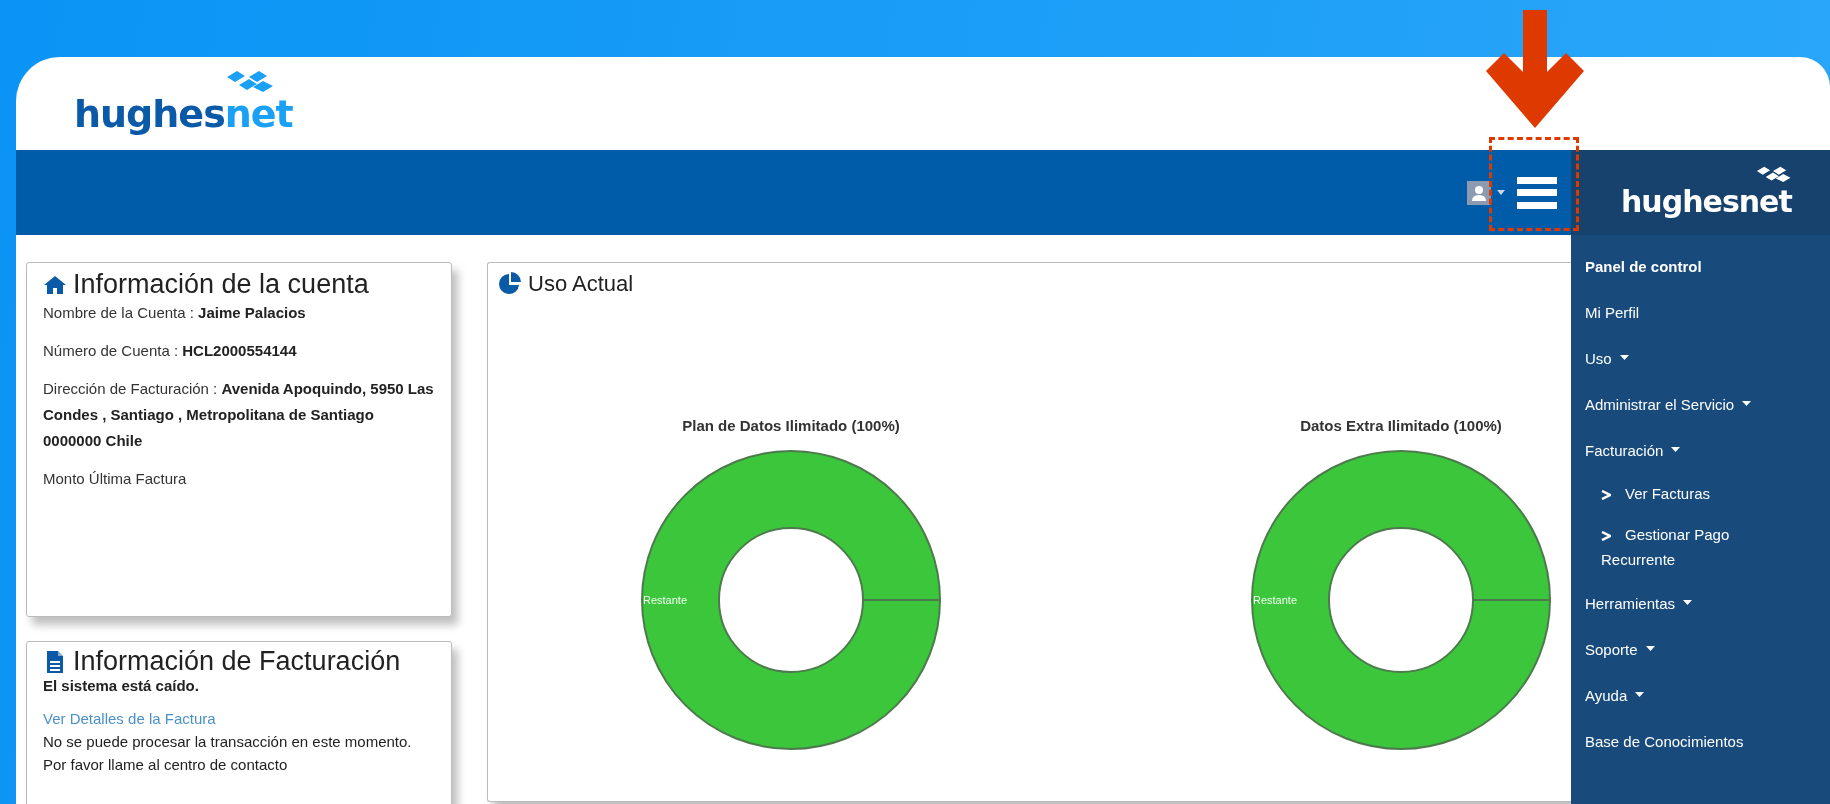 This screenshot has height=804, width=1830. What do you see at coordinates (1707, 649) in the screenshot?
I see `menu-item: Soporte` at bounding box center [1707, 649].